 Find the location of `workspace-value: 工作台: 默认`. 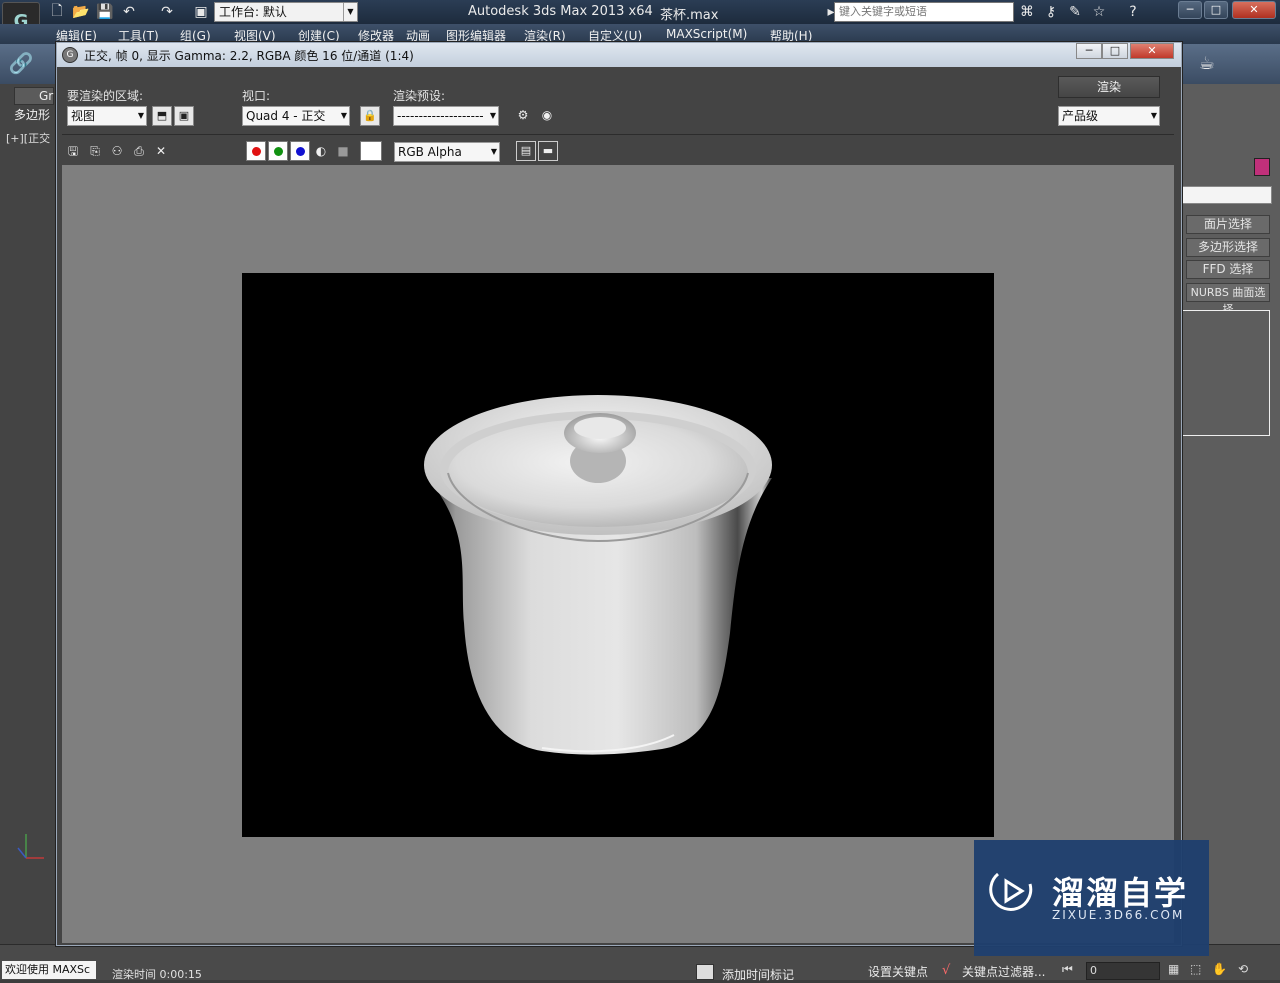

workspace-value: 工作台: 默认 is located at coordinates (253, 12).